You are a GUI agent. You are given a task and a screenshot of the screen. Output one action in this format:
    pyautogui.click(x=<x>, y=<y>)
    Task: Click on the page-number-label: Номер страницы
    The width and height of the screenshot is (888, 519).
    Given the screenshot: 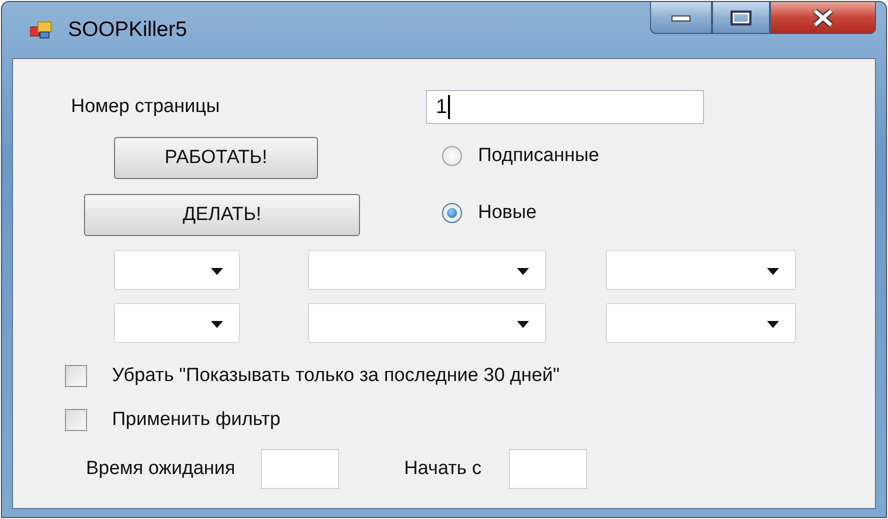 What is the action you would take?
    pyautogui.click(x=146, y=107)
    